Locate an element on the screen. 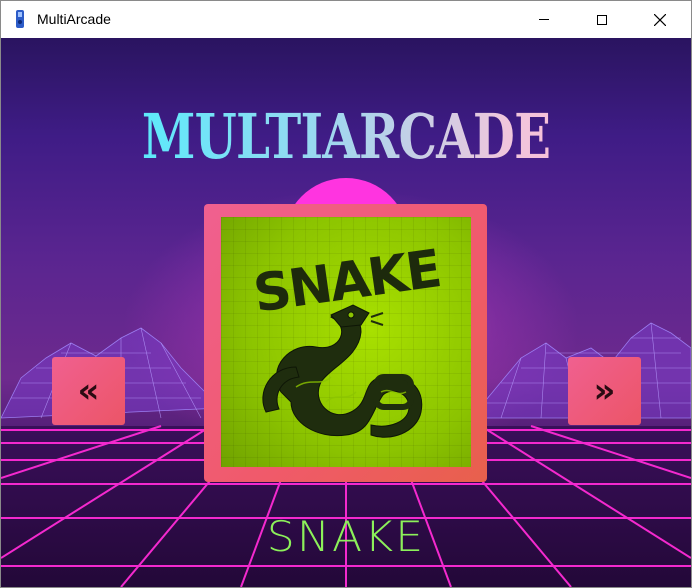 The height and width of the screenshot is (588, 692). app-icon is located at coordinates (20, 19).